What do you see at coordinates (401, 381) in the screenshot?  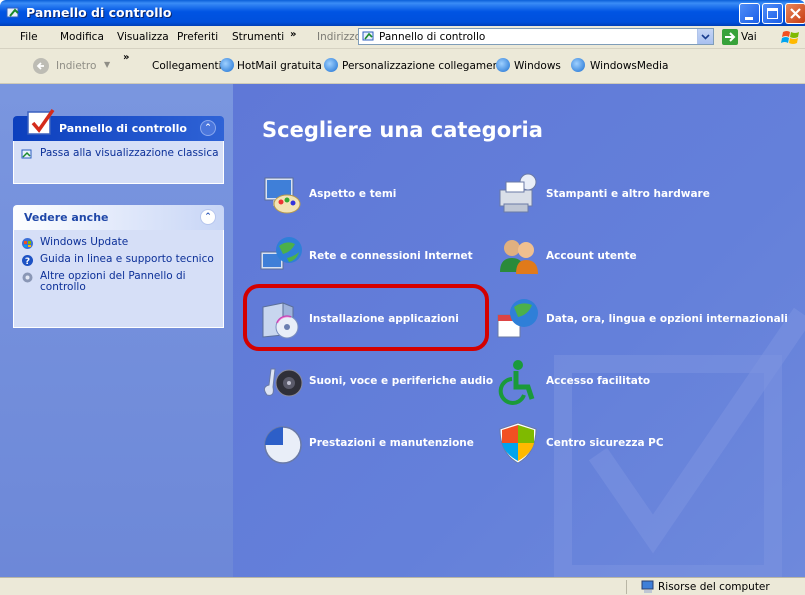 I see `category-label: Suoni, voce e periferiche audio` at bounding box center [401, 381].